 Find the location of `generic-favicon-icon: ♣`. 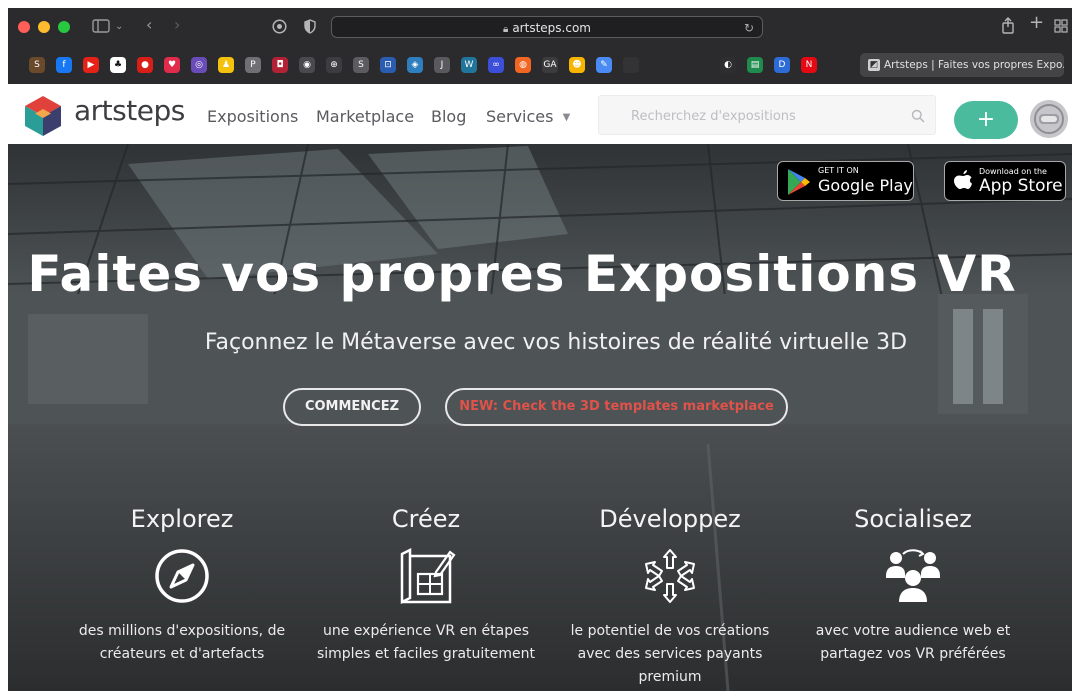

generic-favicon-icon: ♣ is located at coordinates (118, 65).